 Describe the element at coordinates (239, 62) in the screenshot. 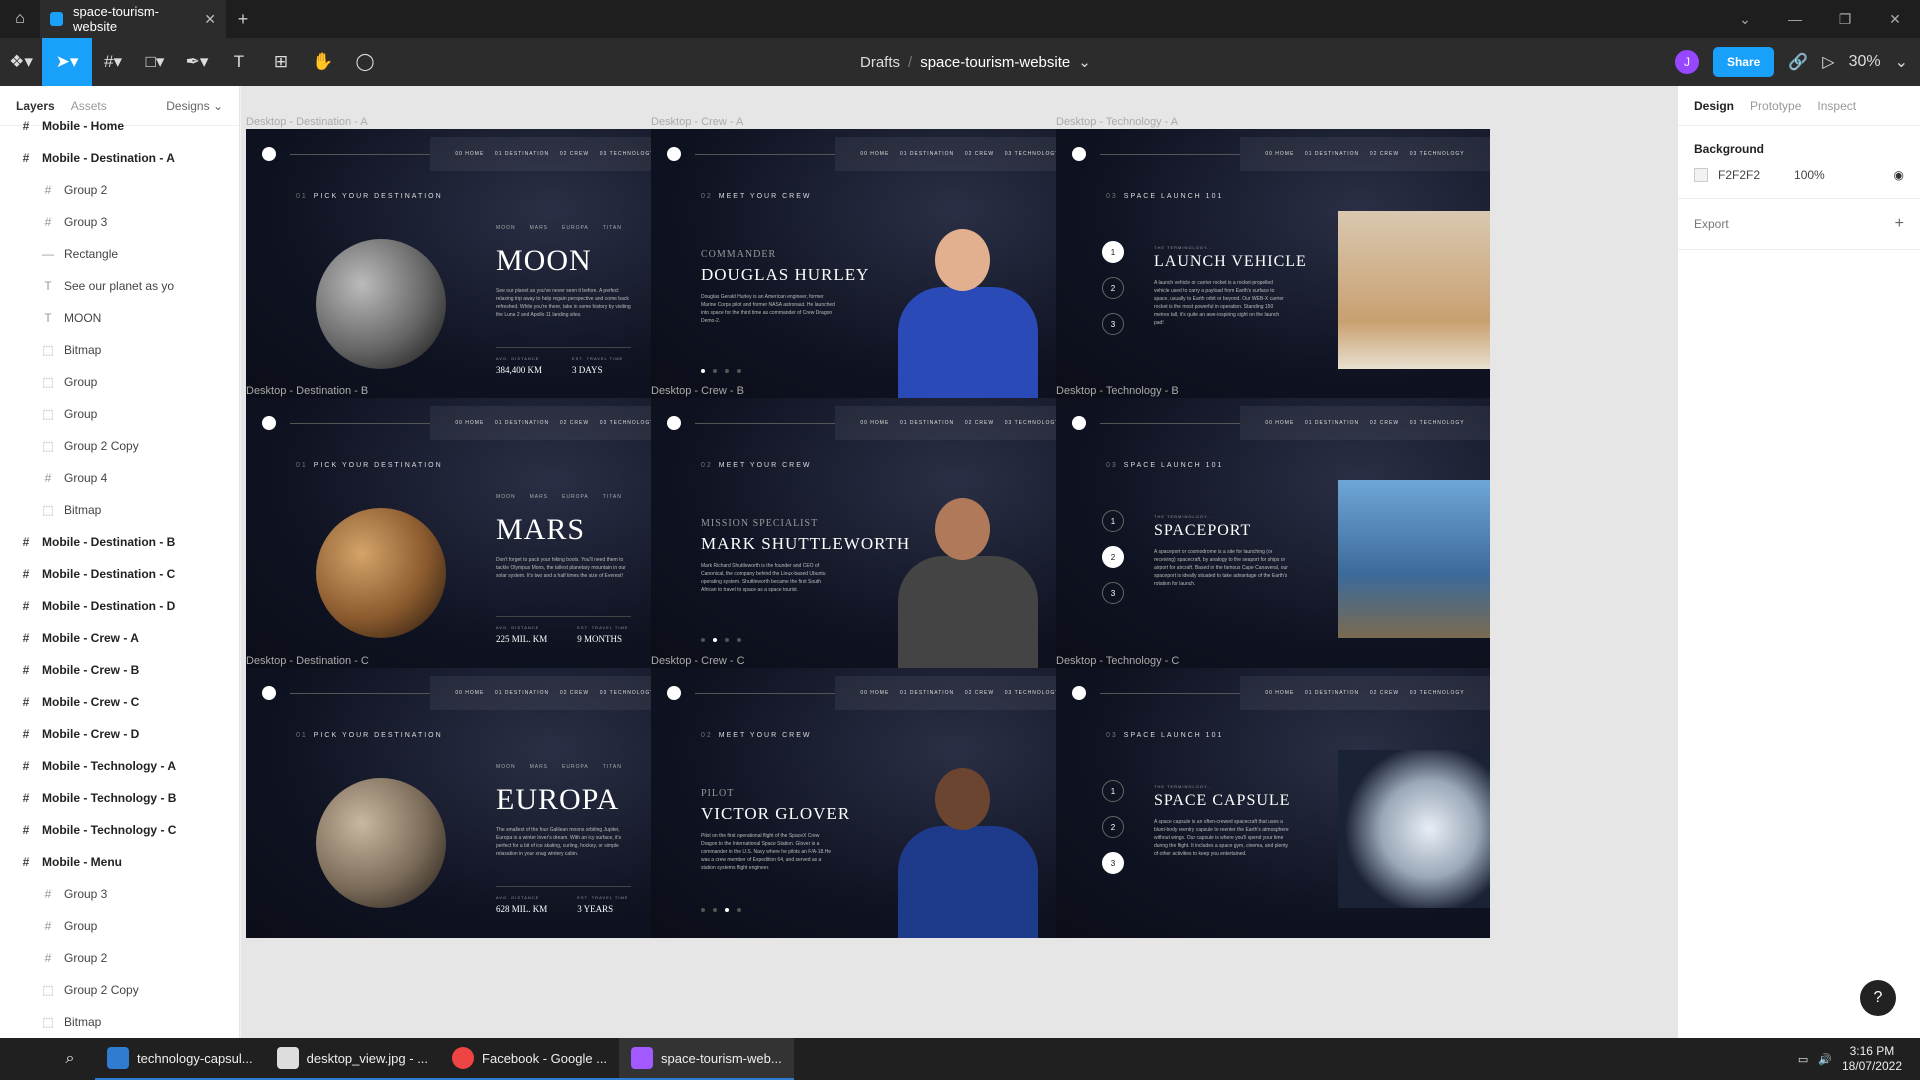

I see `text-tool-icon: T` at that location.